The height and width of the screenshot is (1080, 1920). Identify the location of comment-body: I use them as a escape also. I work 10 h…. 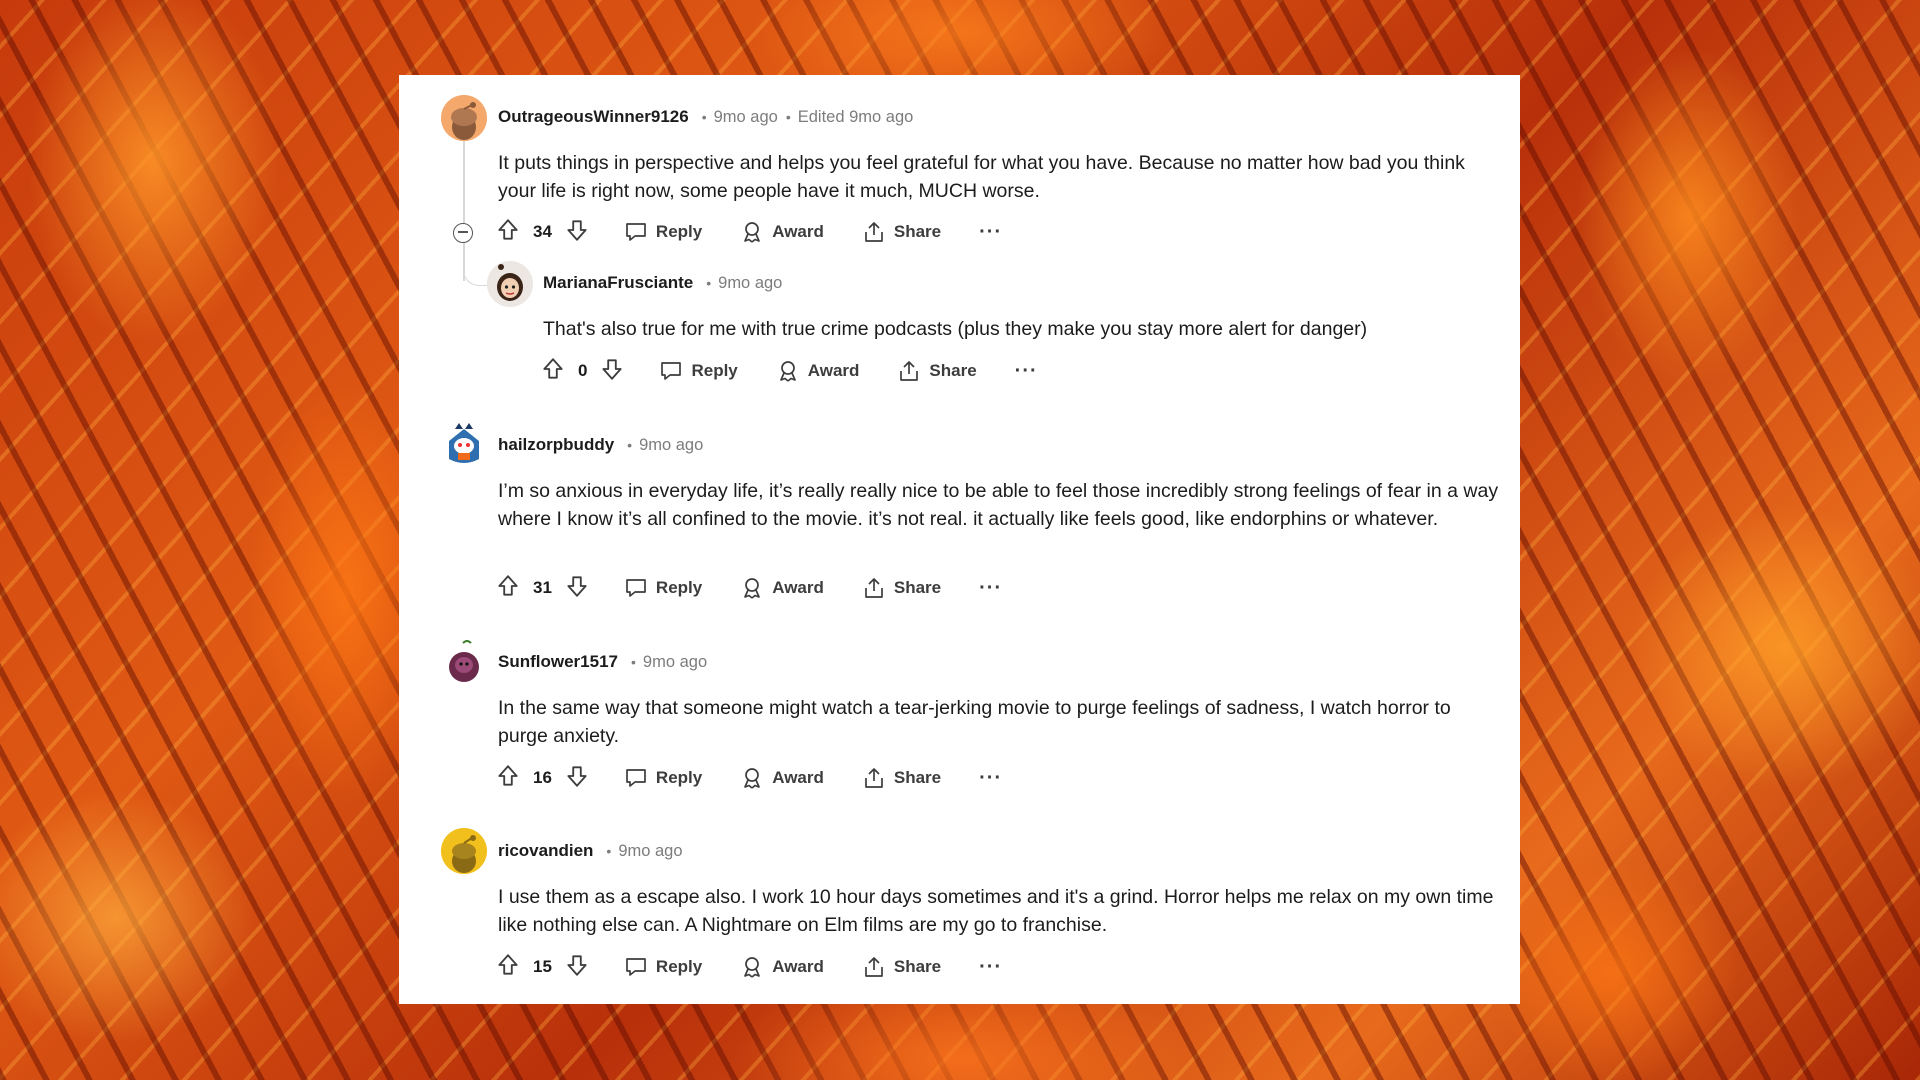
(996, 911).